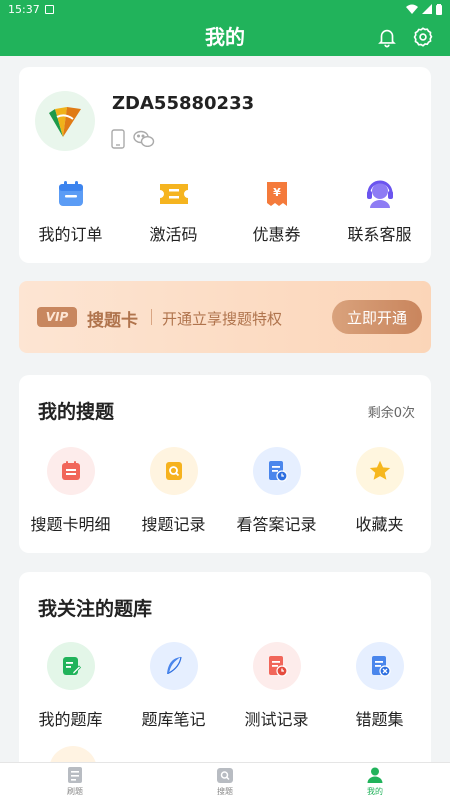 The height and width of the screenshot is (800, 450). Describe the element at coordinates (24, 9) in the screenshot. I see `status-time: 15:37` at that location.